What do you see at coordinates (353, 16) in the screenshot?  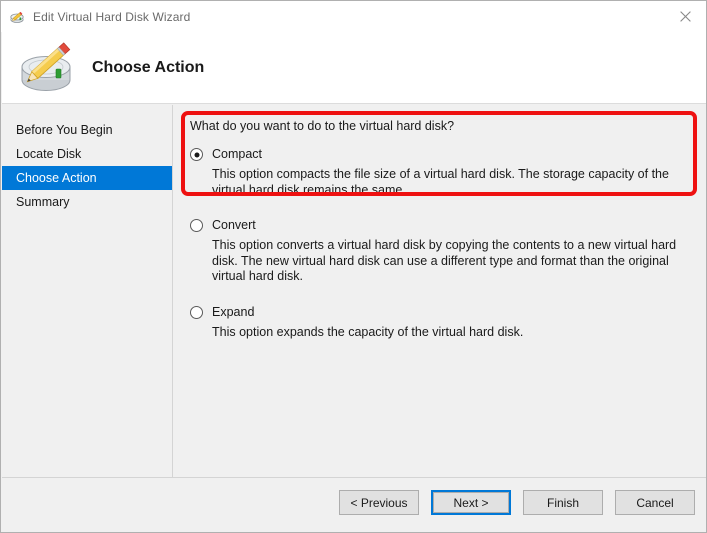 I see `title-bar: Edit Virtual Hard Disk Wizard` at bounding box center [353, 16].